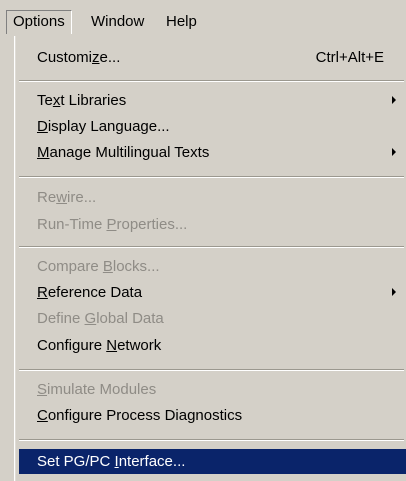 The height and width of the screenshot is (481, 406). I want to click on menu-item-configure-process-diagnostics: Configure Process Diagnostics, so click(211, 415).